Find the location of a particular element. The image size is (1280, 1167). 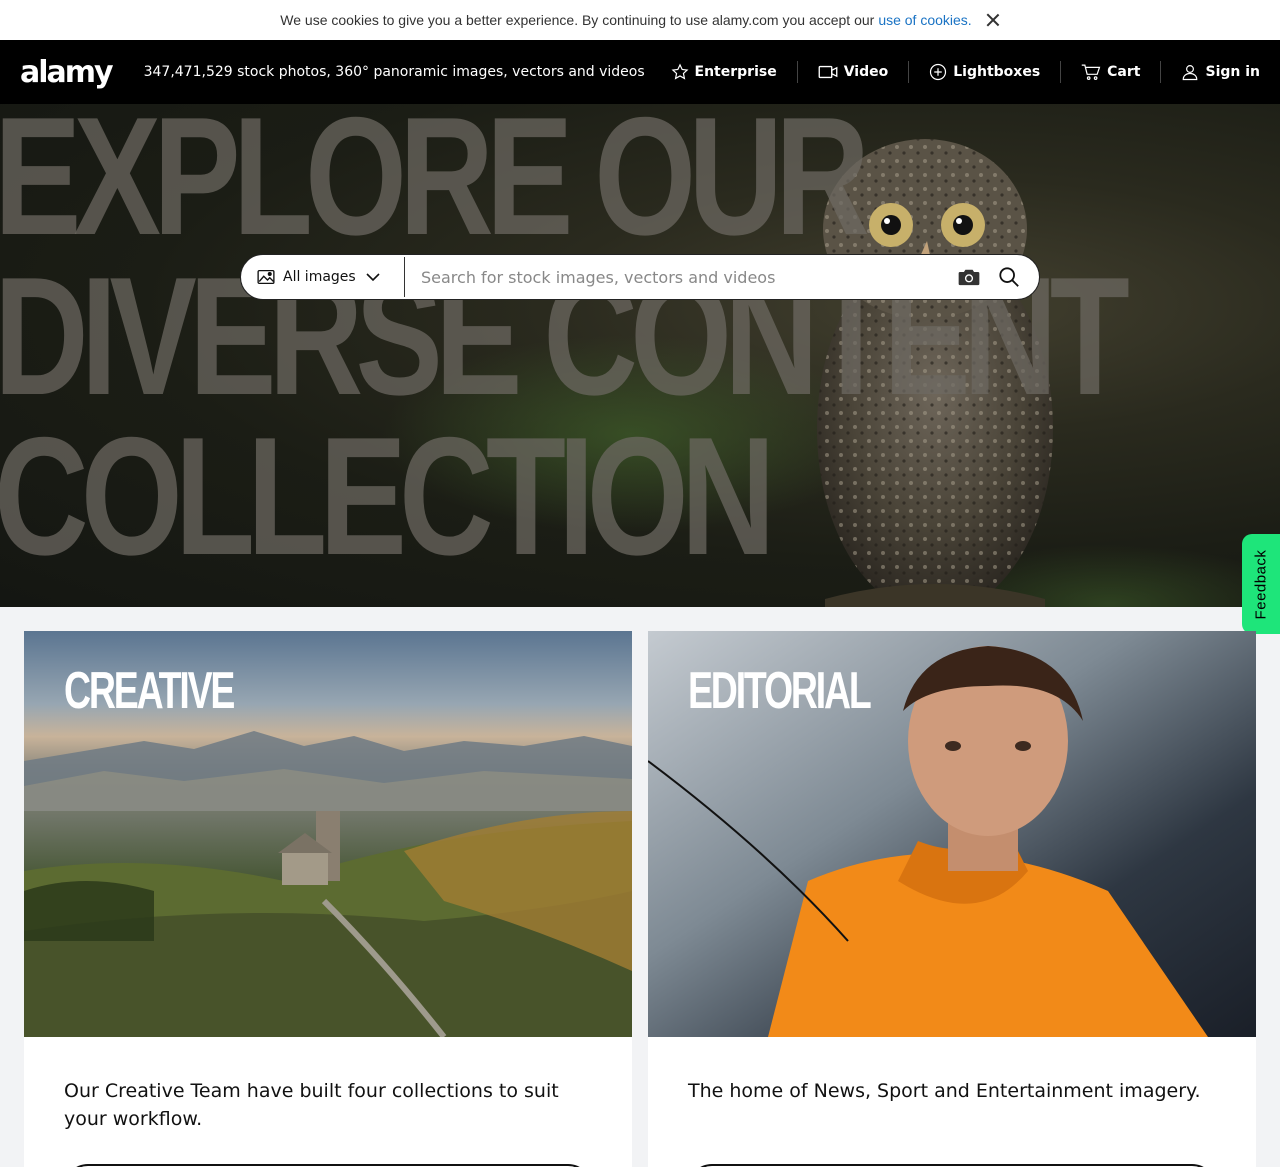

hero-headline-line: EXPLORE OUR is located at coordinates (435, 187).